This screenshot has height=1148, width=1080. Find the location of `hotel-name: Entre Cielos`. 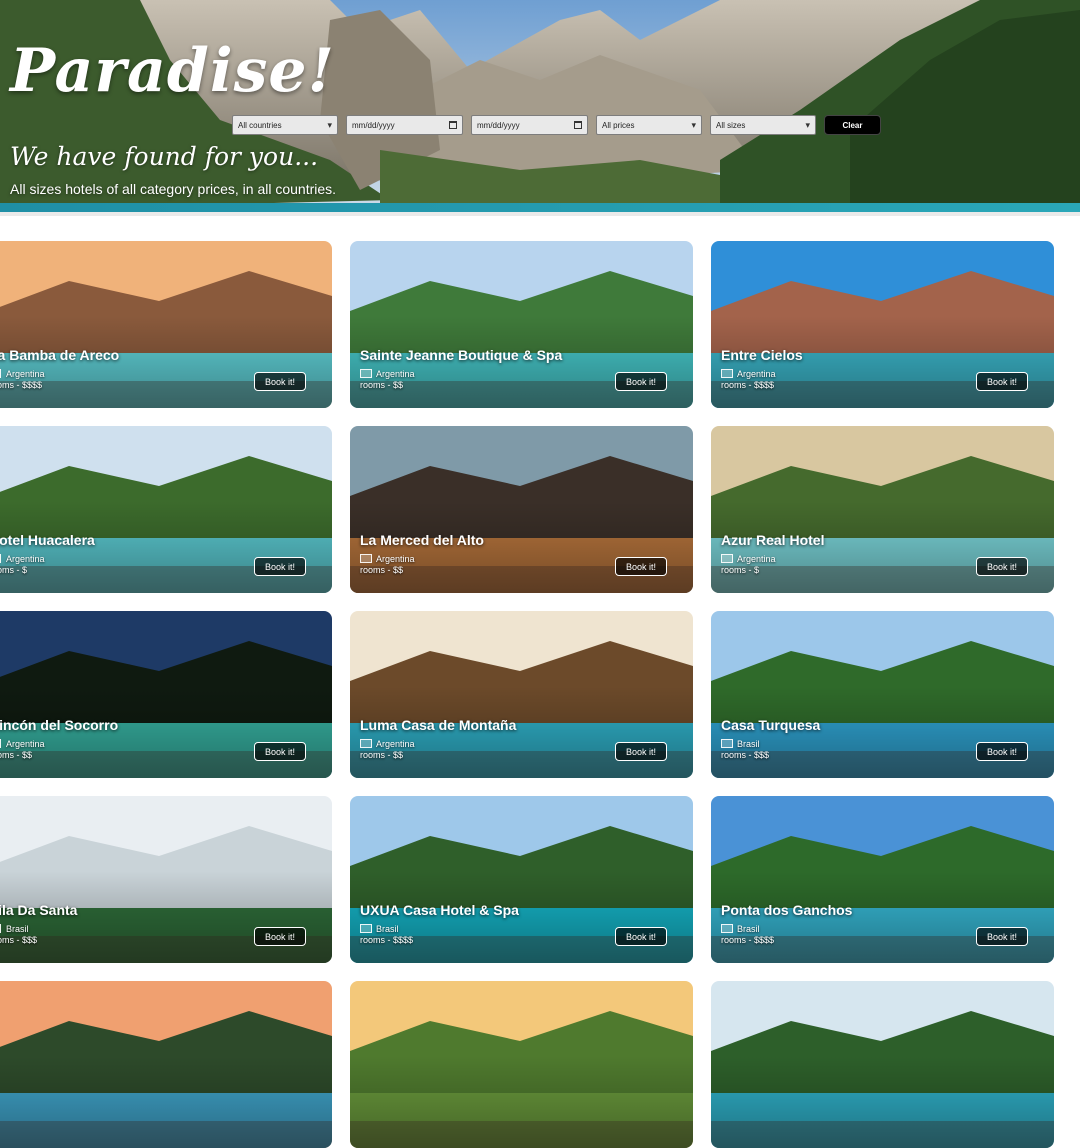

hotel-name: Entre Cielos is located at coordinates (762, 355).